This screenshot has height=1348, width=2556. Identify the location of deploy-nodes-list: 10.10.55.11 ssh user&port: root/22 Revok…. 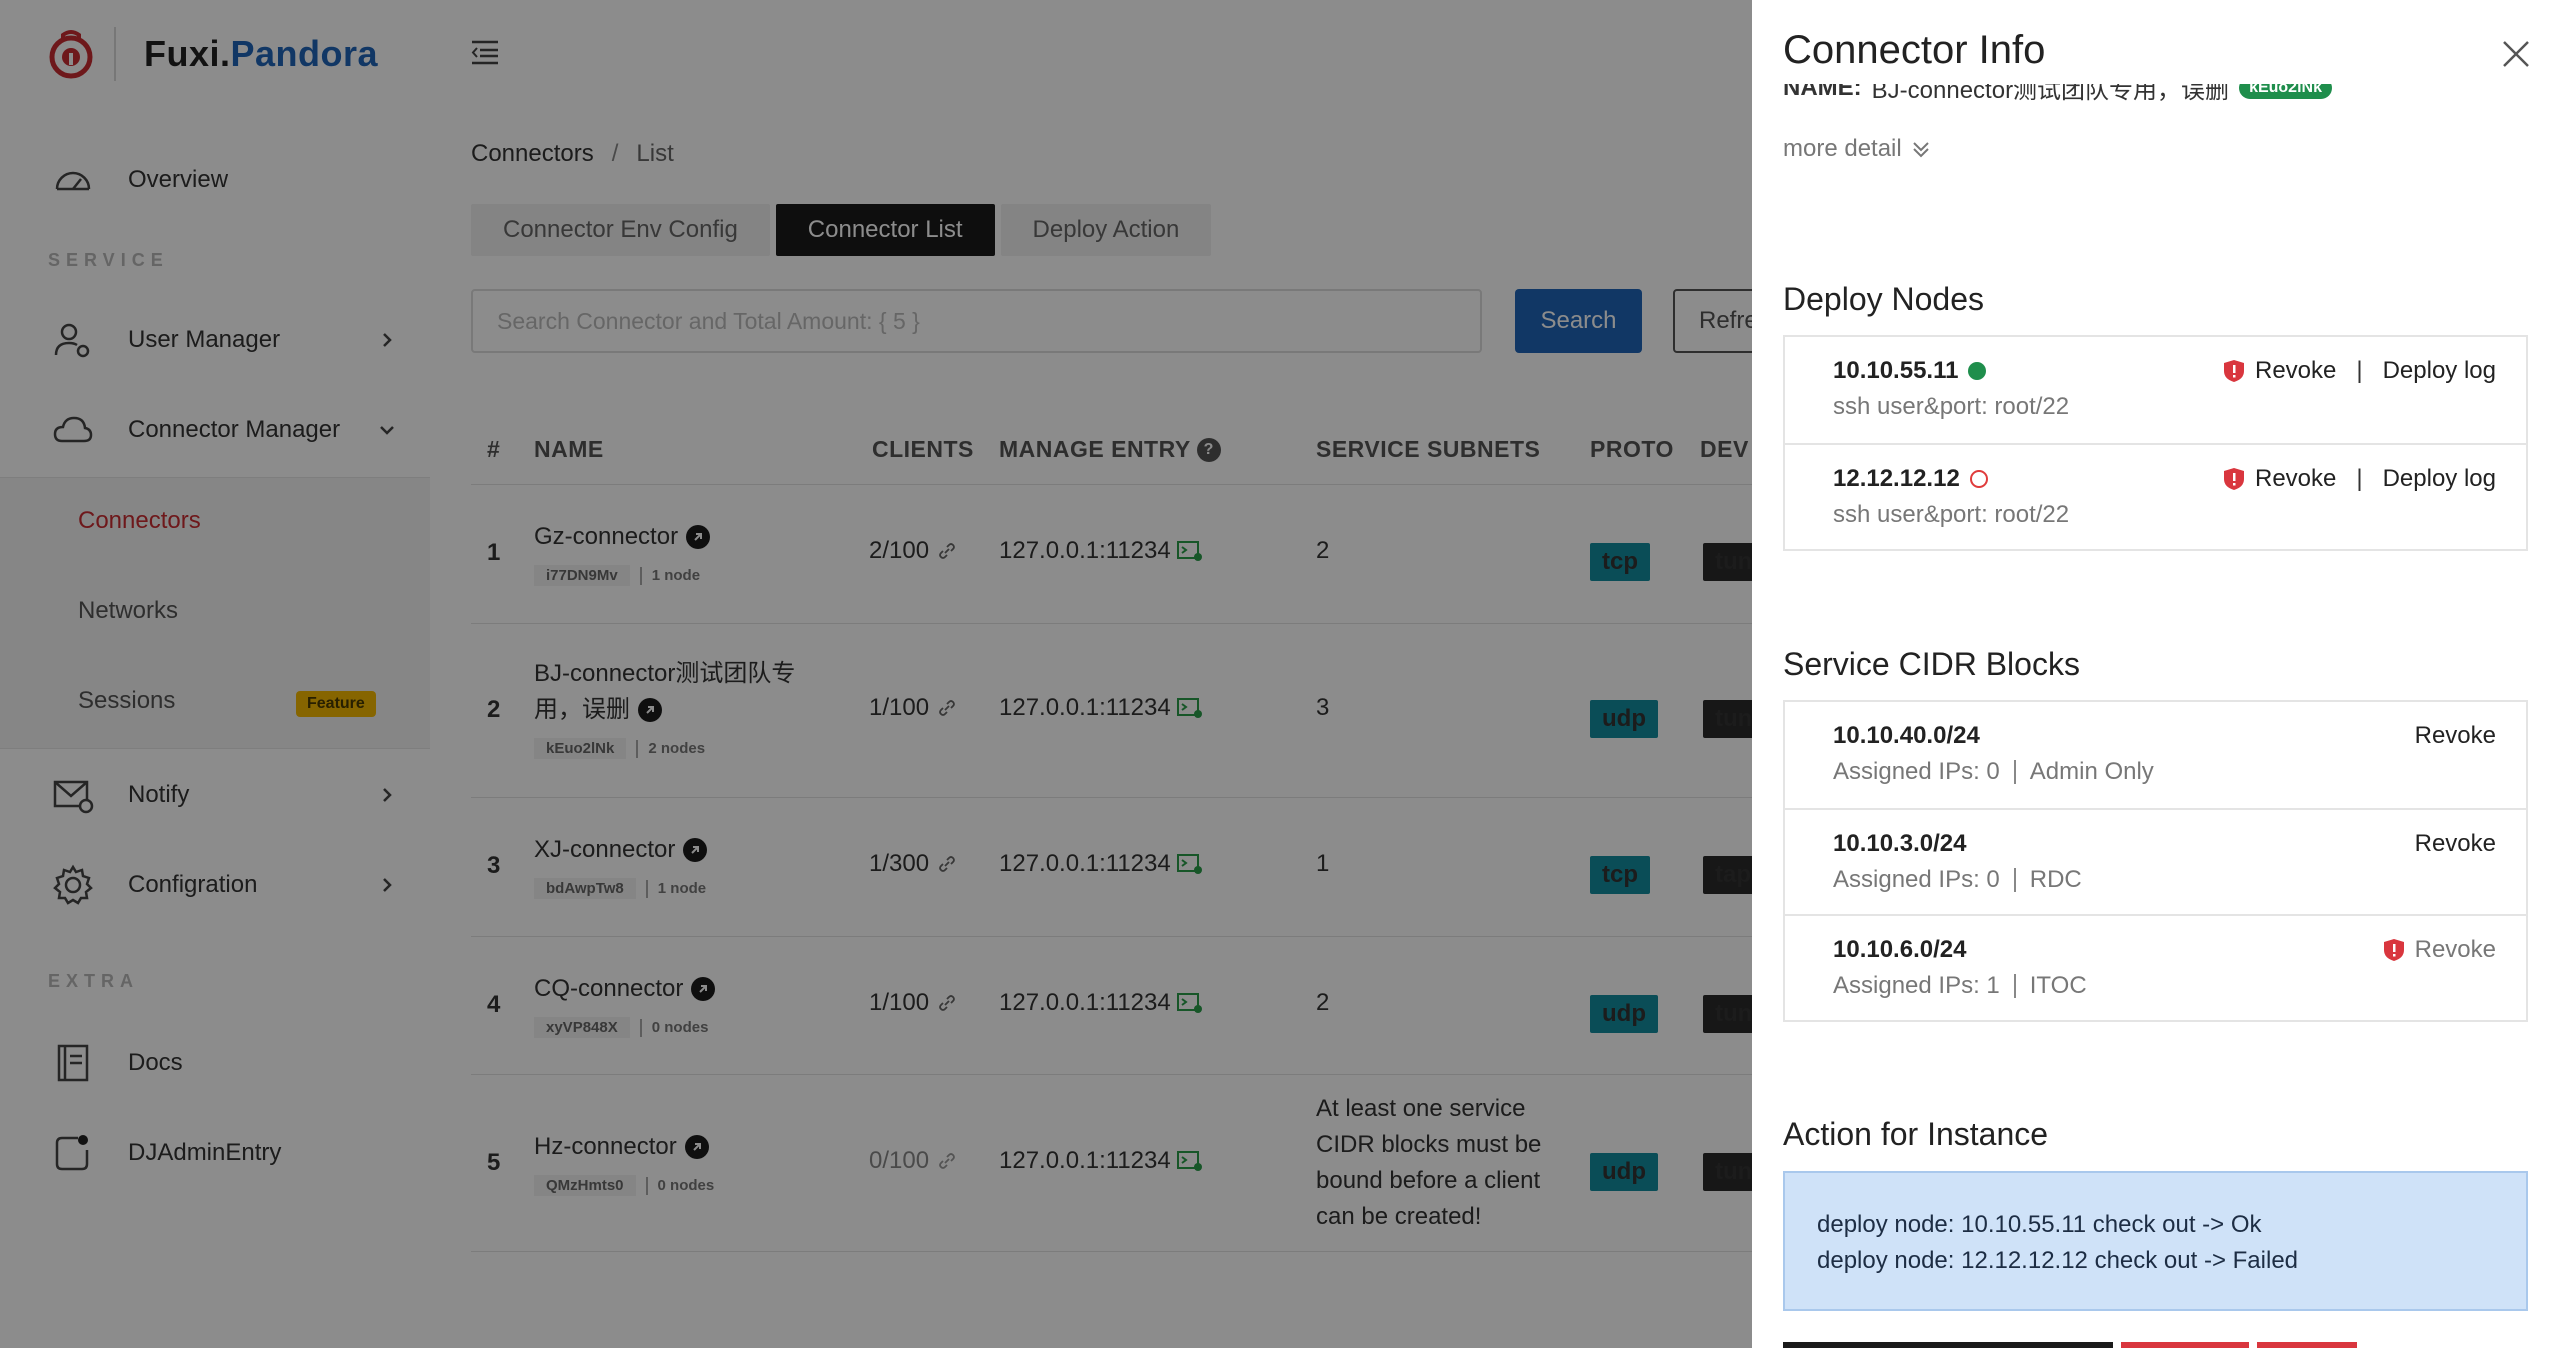
(2155, 443).